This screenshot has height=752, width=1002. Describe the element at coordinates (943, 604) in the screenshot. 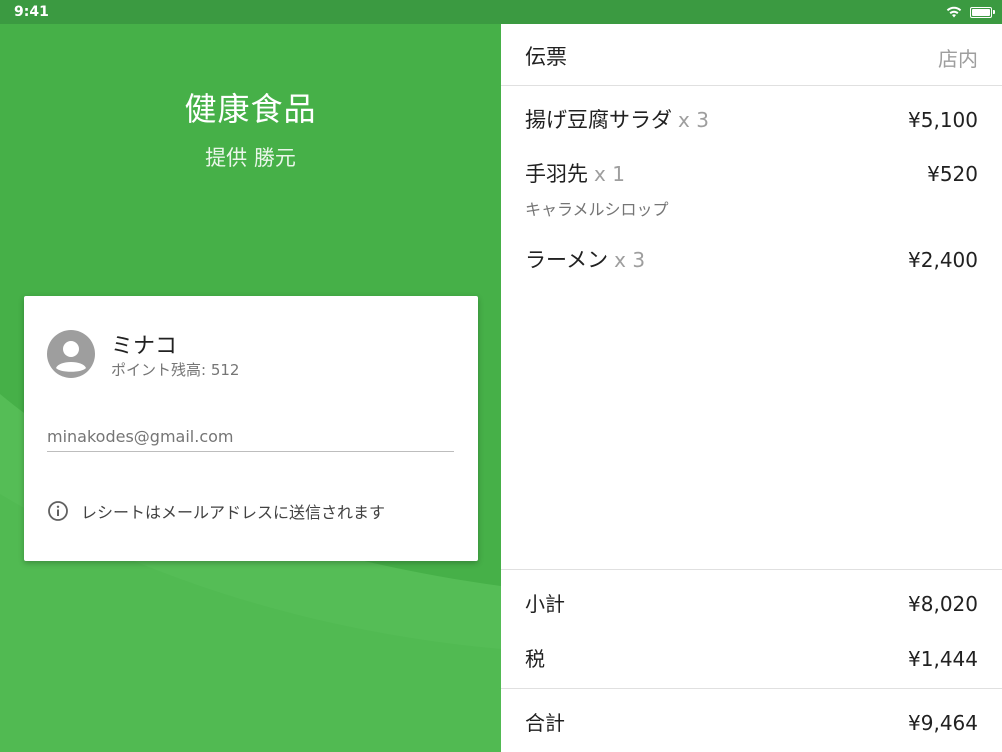

I see `subtotal-value: ¥8,020` at that location.